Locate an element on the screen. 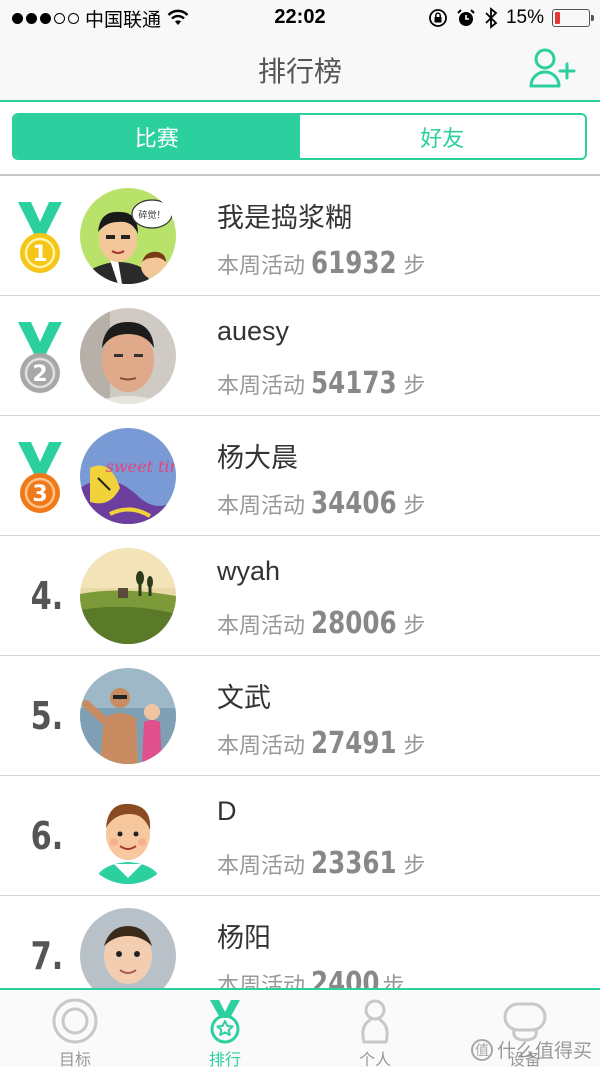 The image size is (600, 1067). tab-profile: 个人 is located at coordinates (375, 1028).